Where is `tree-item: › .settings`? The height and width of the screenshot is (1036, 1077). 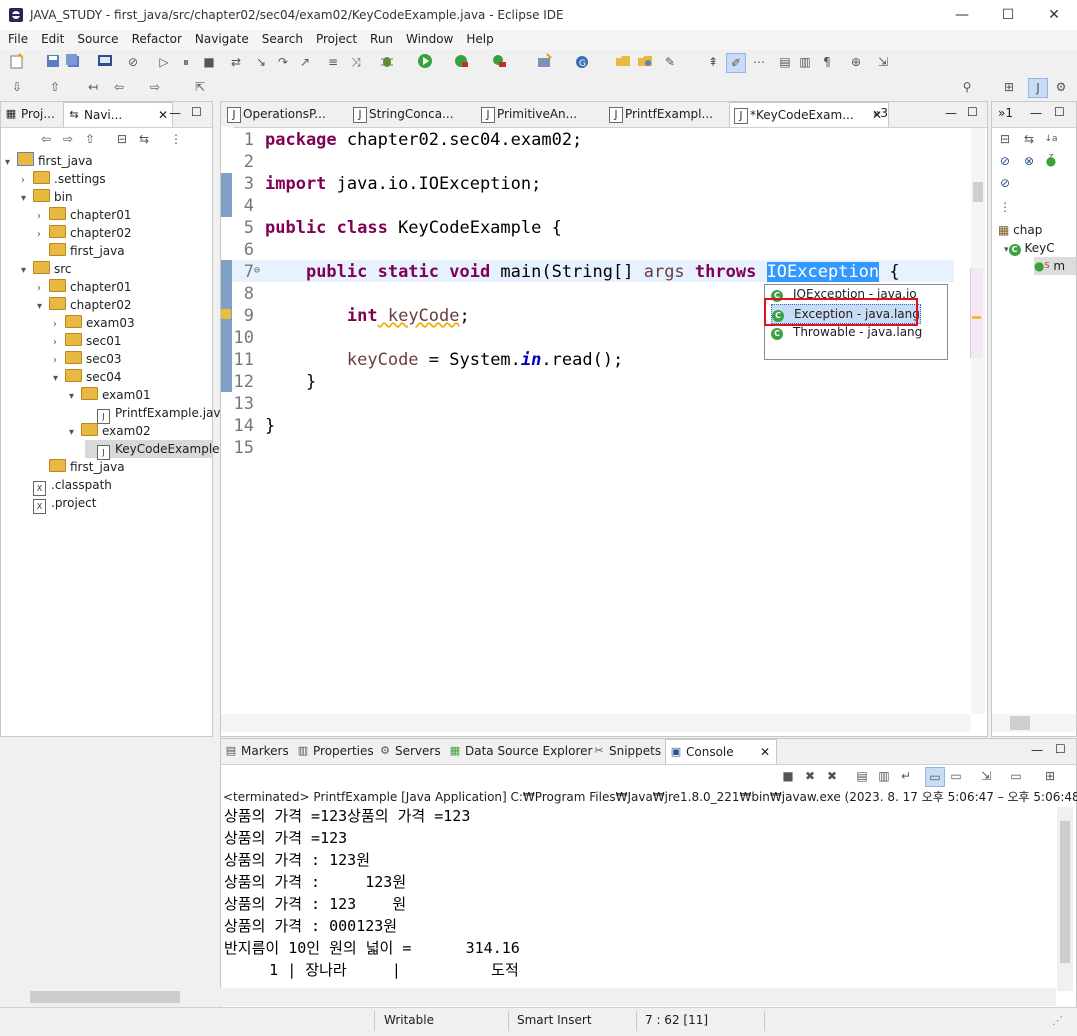 tree-item: › .settings is located at coordinates (63, 179).